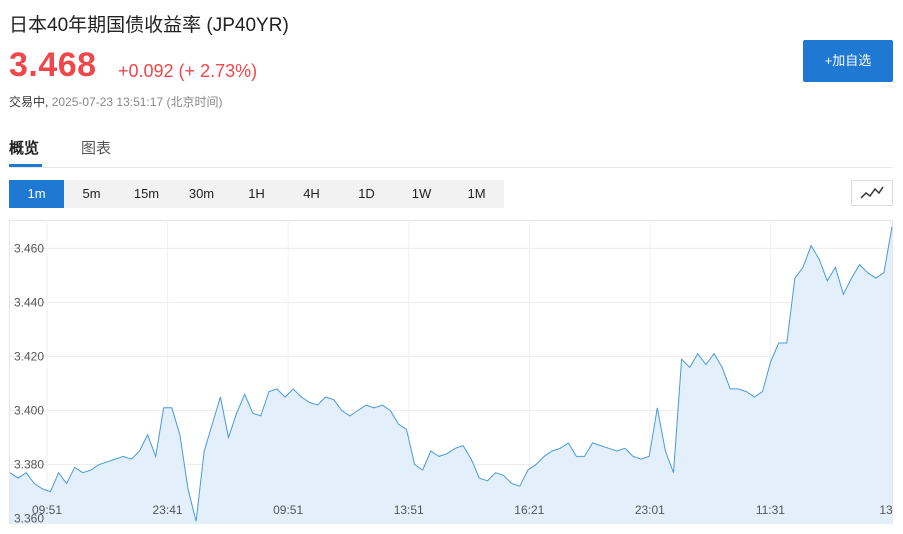 This screenshot has width=903, height=534. I want to click on period-5m: 5m, so click(91, 194).